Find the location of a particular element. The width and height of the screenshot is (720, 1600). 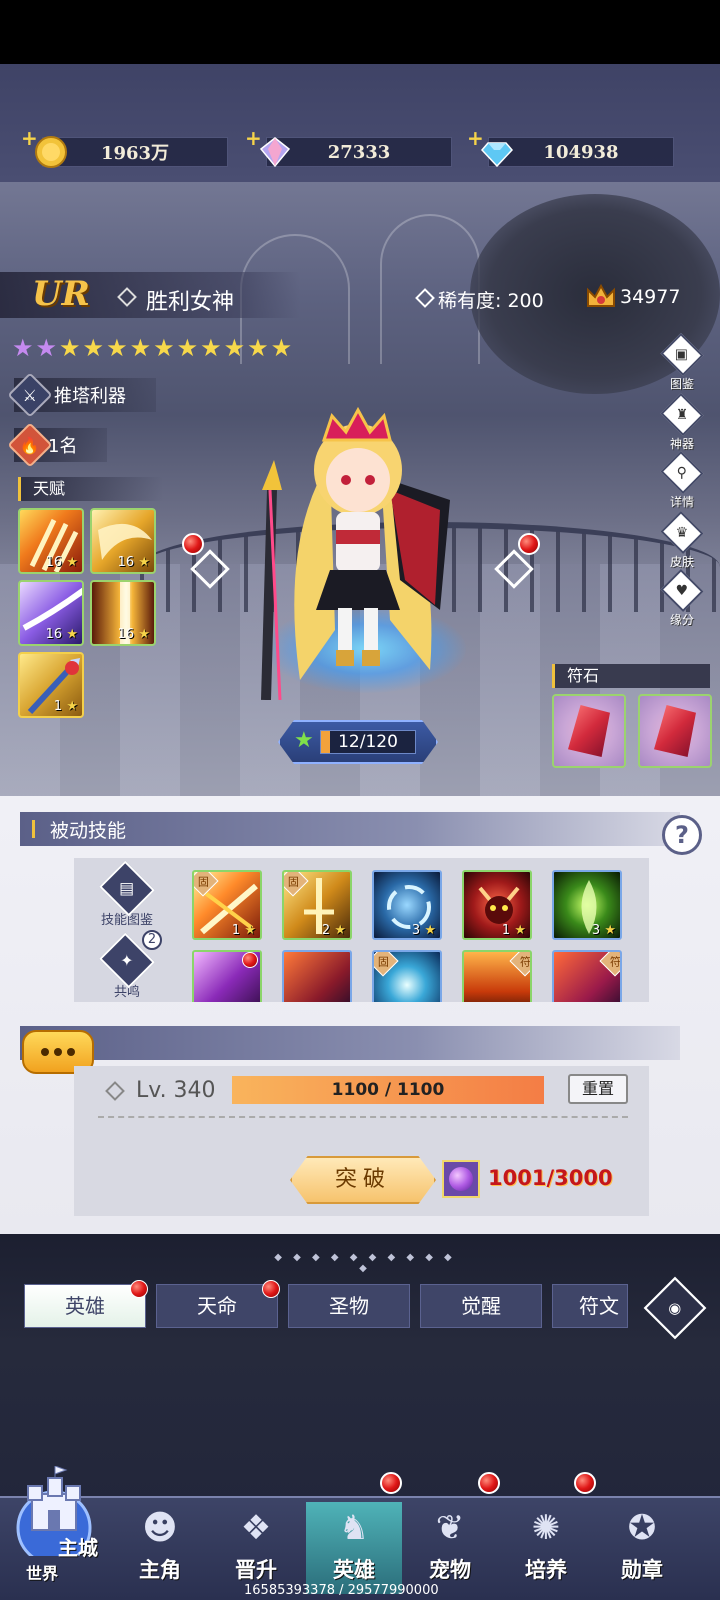

breakthrough-header is located at coordinates (350, 1043).